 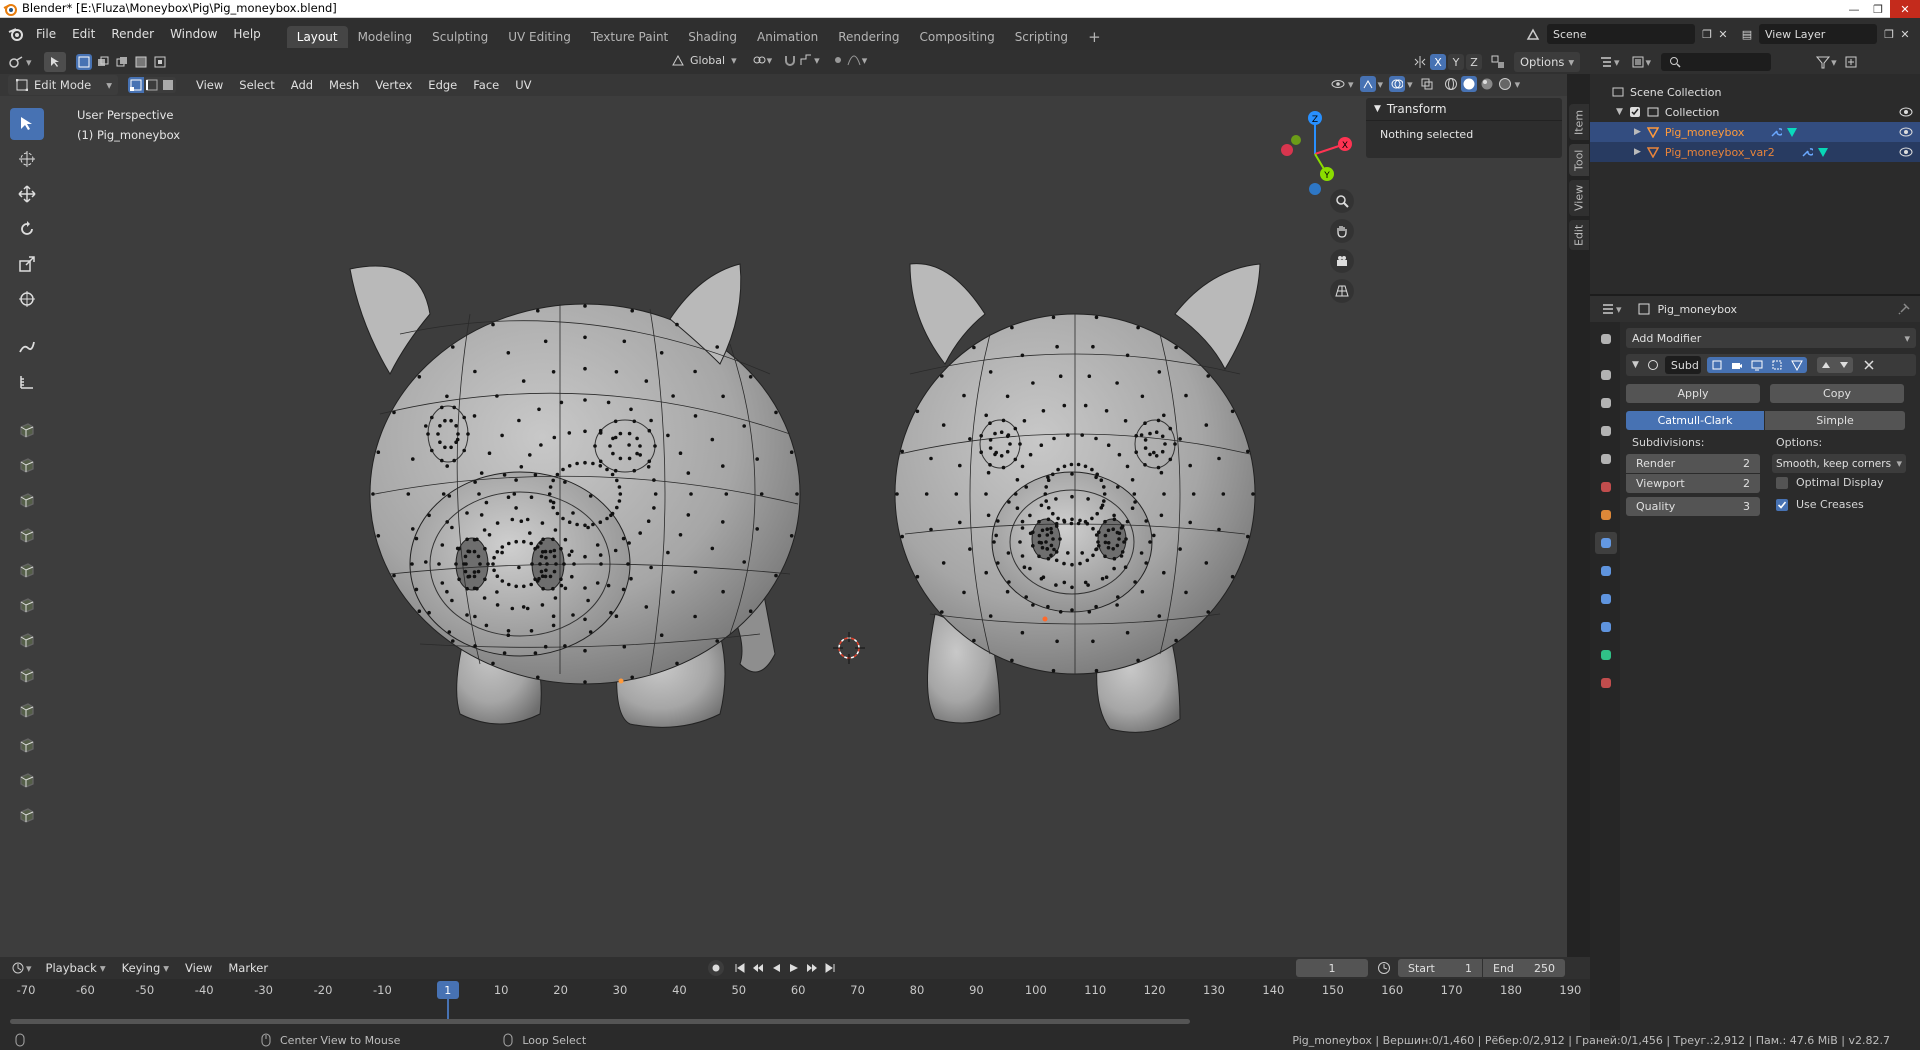 I want to click on world-tab-icon, so click(x=1606, y=487).